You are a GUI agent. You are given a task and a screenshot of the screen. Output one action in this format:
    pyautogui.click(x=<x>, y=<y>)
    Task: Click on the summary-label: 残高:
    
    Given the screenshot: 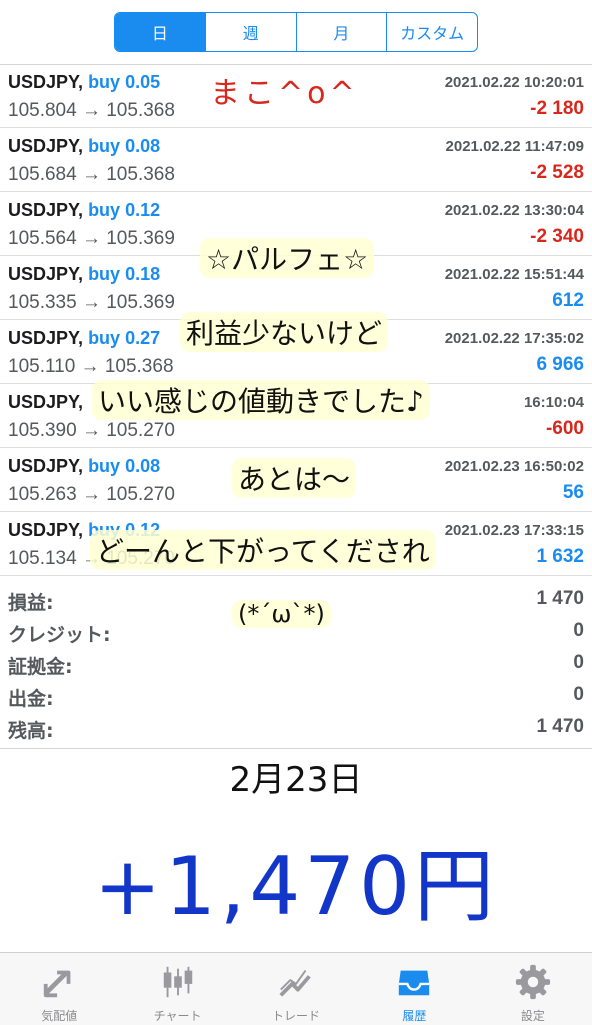 What is the action you would take?
    pyautogui.click(x=31, y=731)
    